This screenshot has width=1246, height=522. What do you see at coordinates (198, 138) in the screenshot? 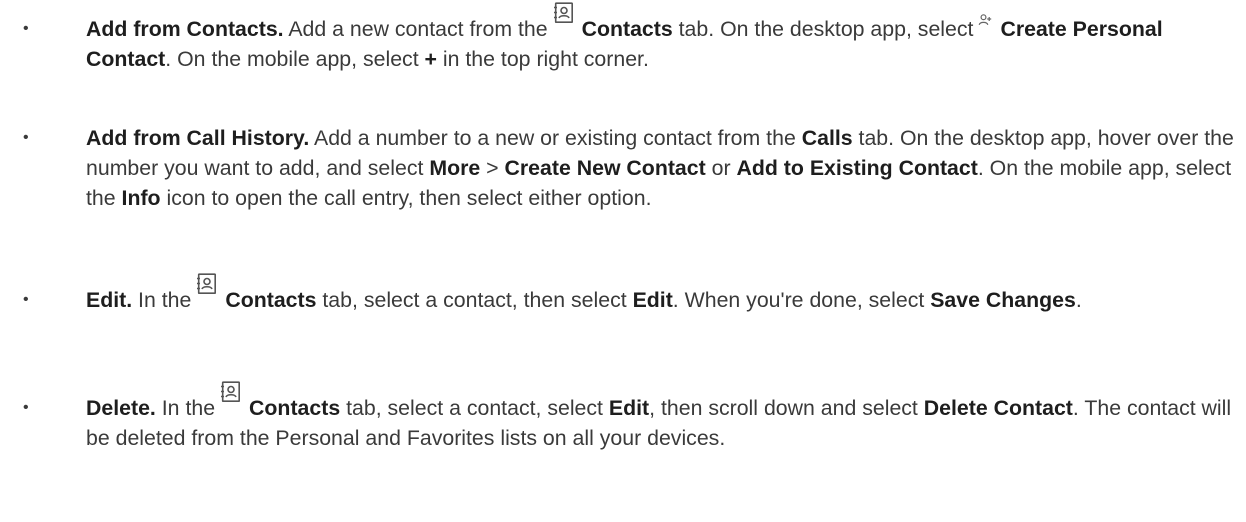
I see `item-heading: Add from Call History.` at bounding box center [198, 138].